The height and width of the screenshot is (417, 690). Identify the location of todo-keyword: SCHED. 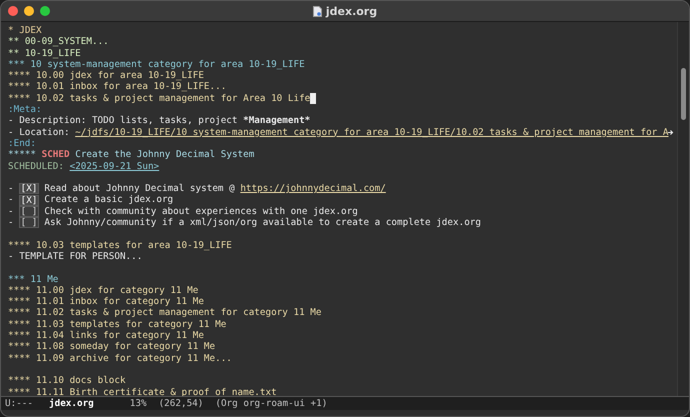
(56, 155).